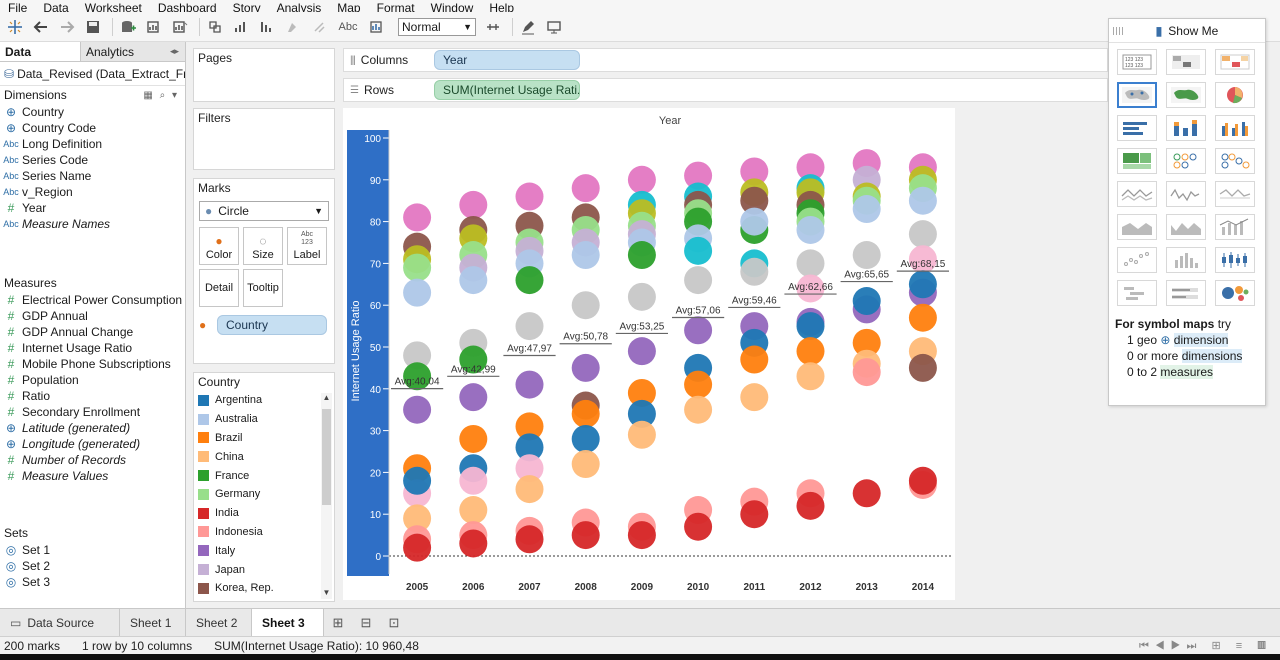 The height and width of the screenshot is (660, 1280). Describe the element at coordinates (1235, 260) in the screenshot. I see `box-whisker-icon` at that location.